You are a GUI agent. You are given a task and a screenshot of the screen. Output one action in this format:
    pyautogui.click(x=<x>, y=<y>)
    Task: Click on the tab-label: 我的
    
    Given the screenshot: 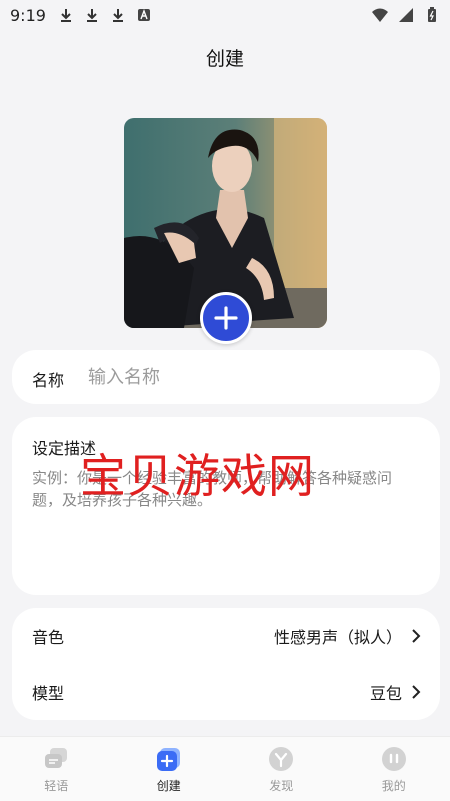 What is the action you would take?
    pyautogui.click(x=394, y=785)
    